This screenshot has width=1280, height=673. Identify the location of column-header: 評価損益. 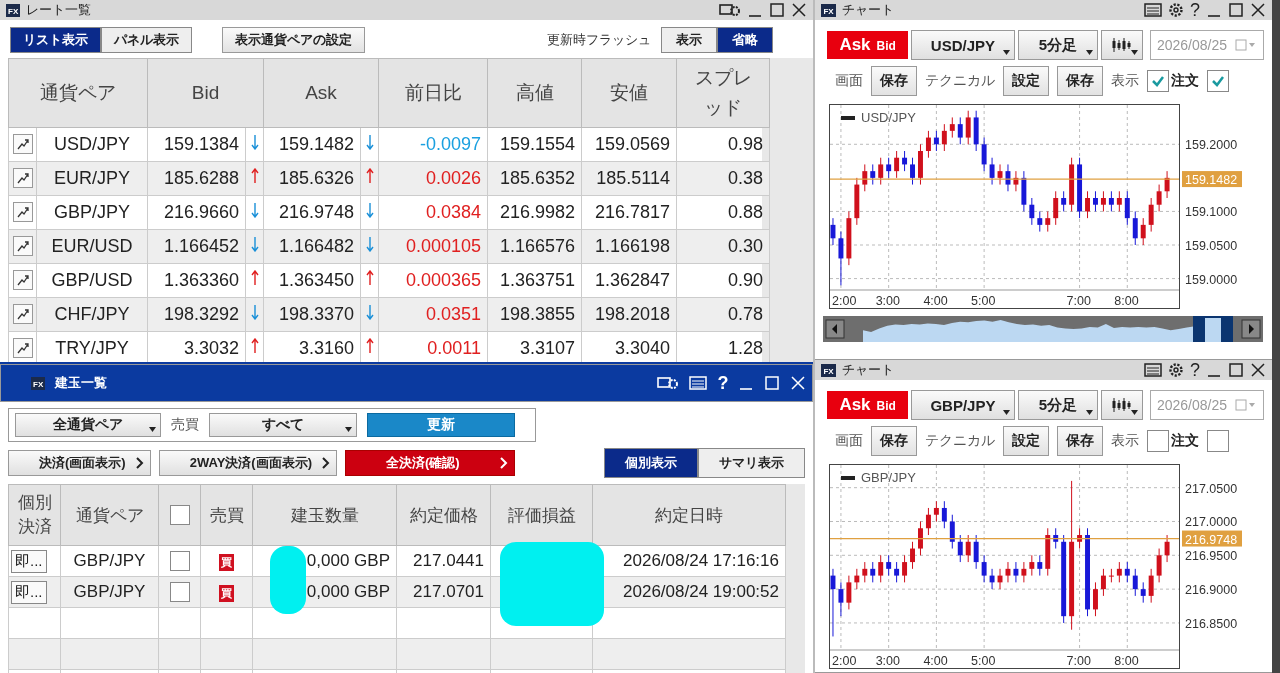
(541, 515).